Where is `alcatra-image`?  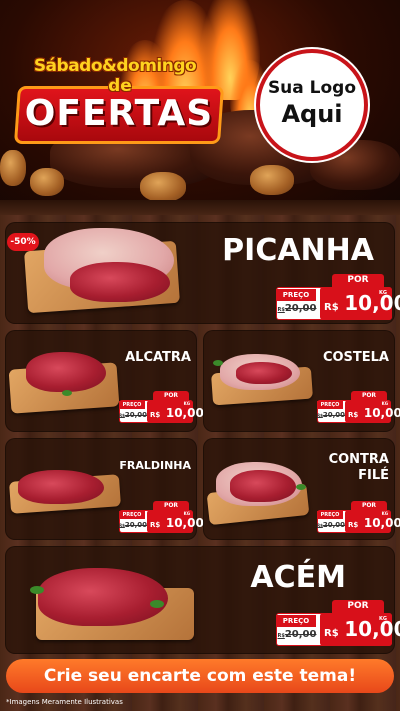 alcatra-image is located at coordinates (66, 372).